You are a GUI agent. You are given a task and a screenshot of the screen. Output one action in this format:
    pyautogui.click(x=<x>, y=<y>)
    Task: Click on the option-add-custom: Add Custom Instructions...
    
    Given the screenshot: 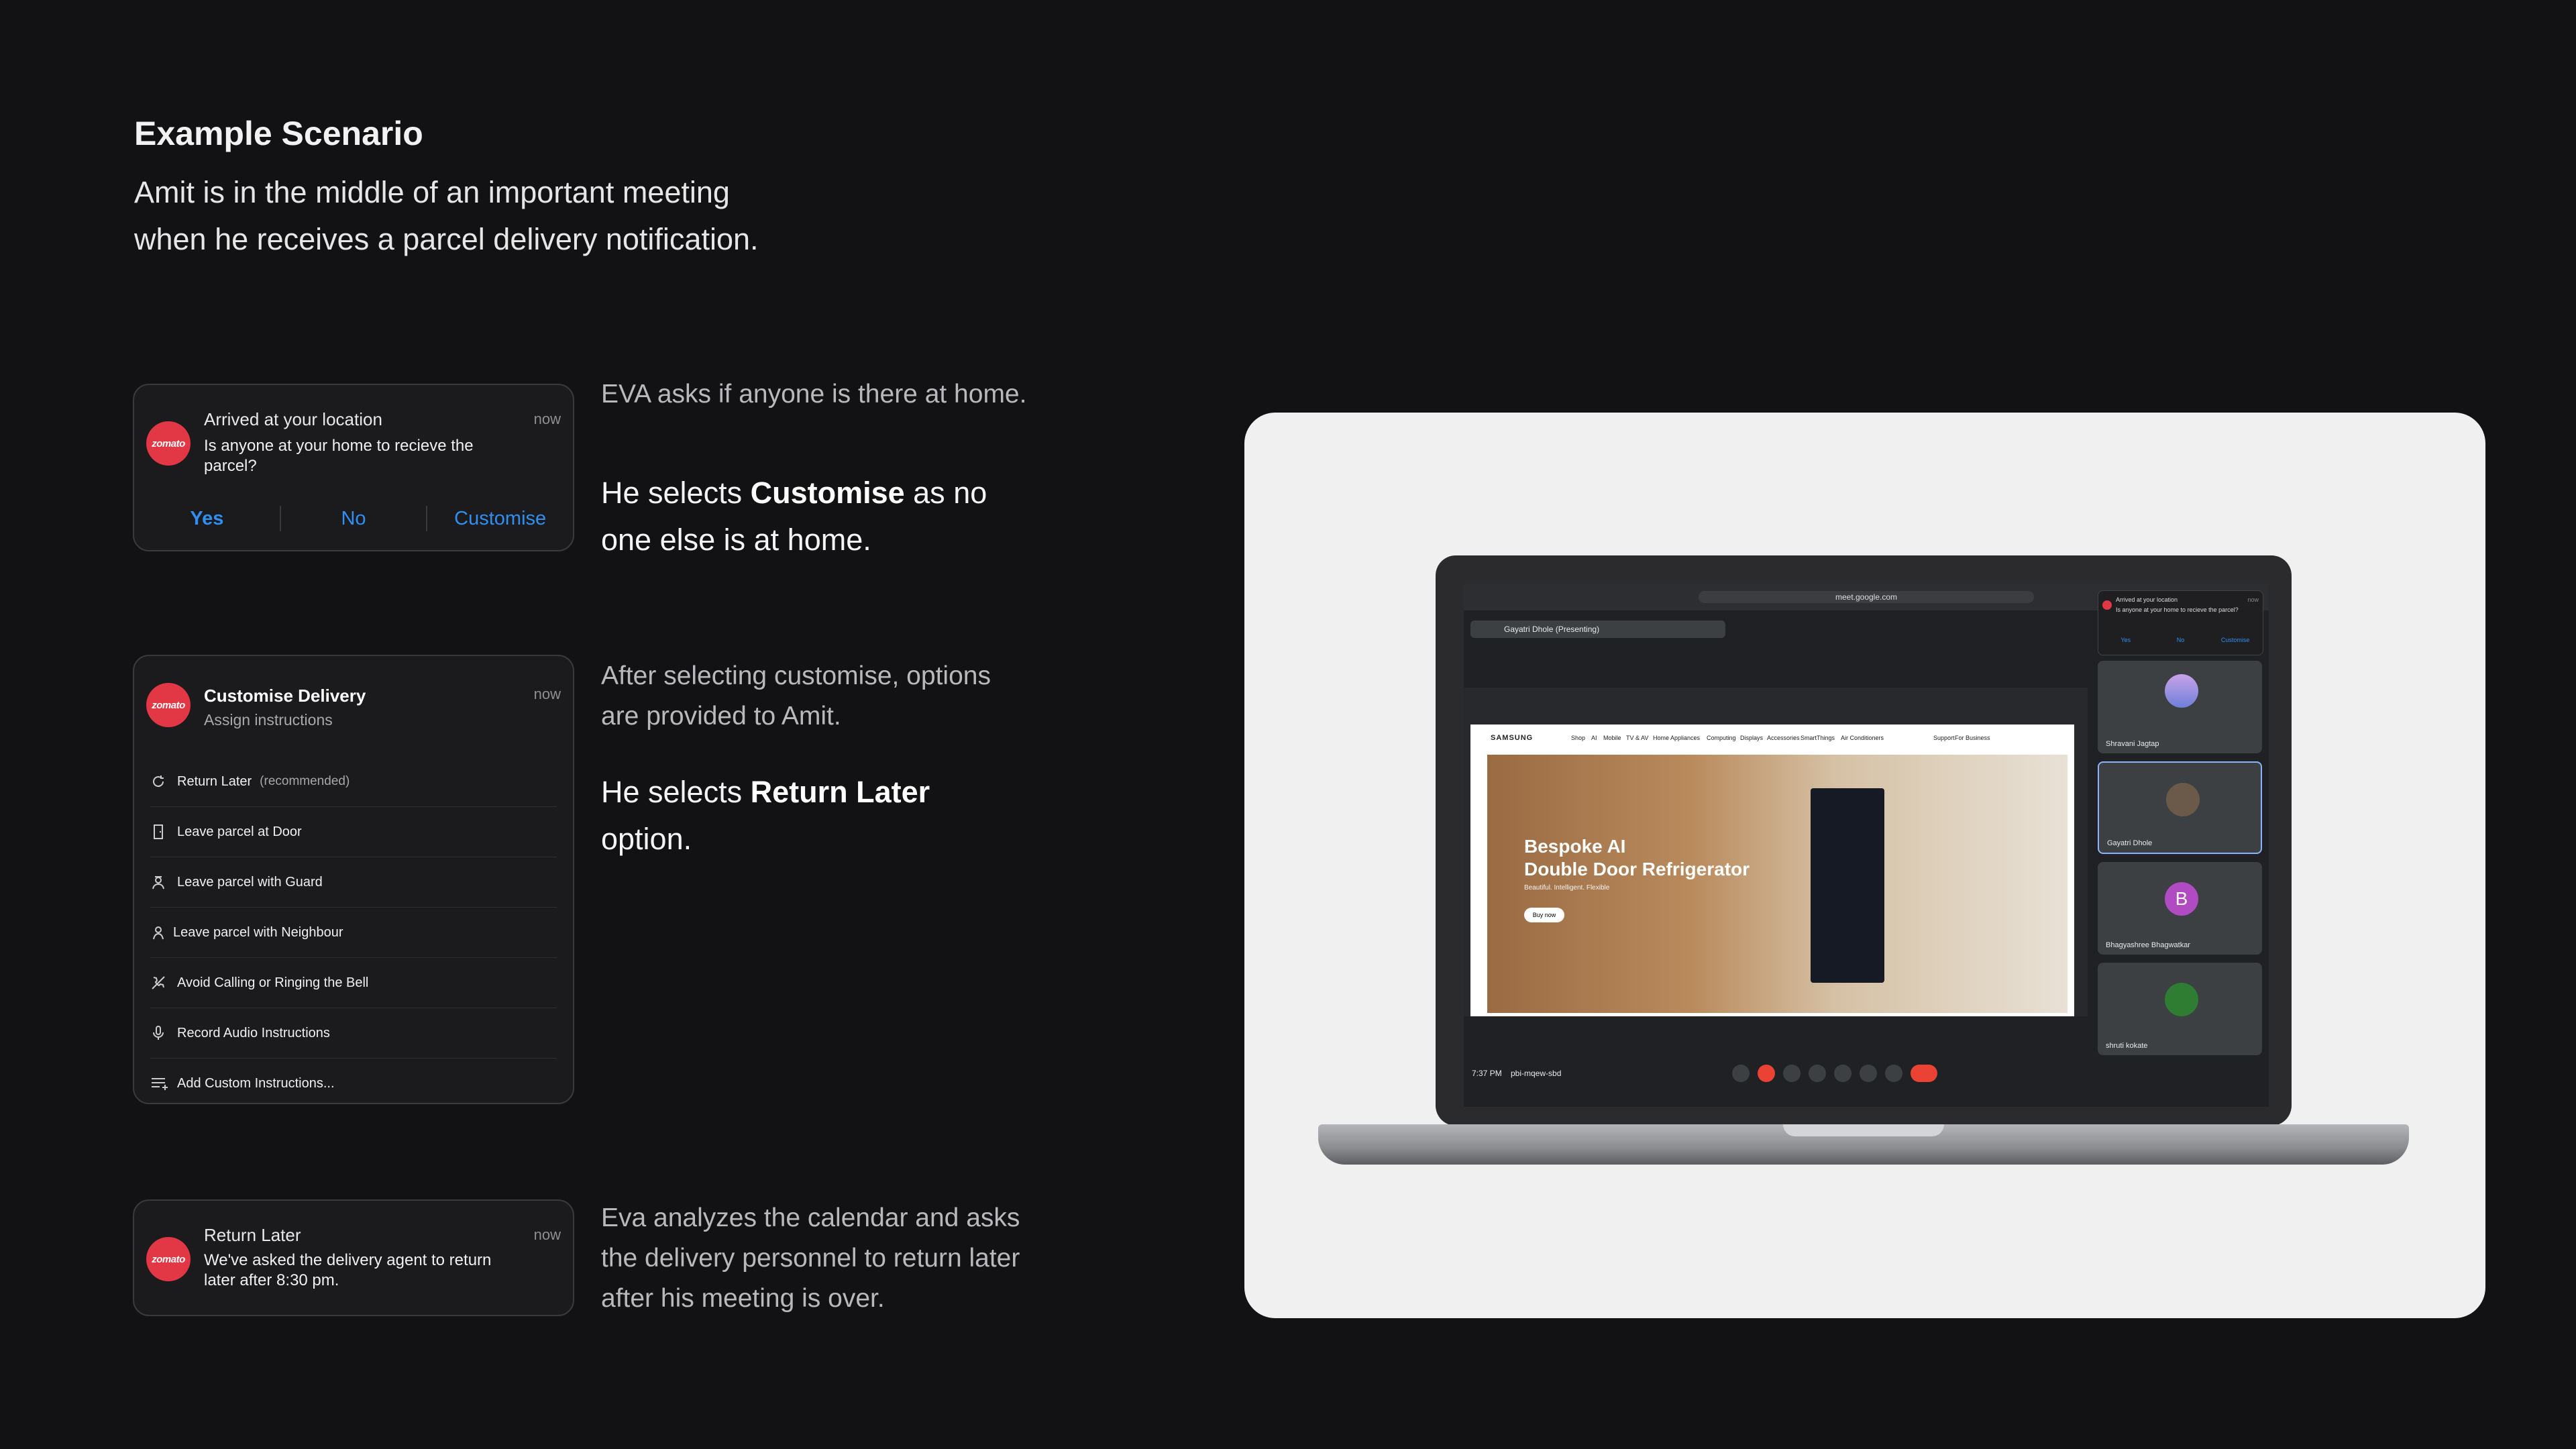 What is the action you would take?
    pyautogui.click(x=353, y=1083)
    